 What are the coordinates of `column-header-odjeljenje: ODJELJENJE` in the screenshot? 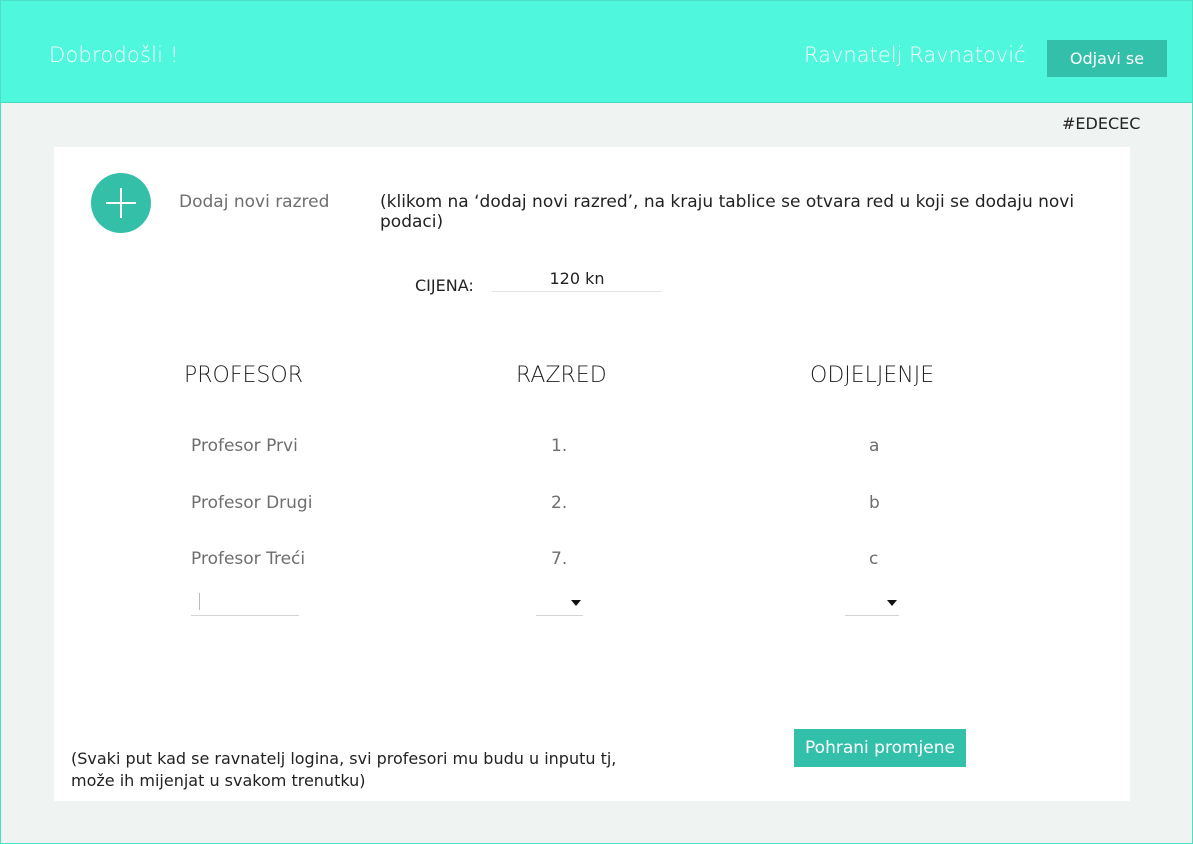 It's located at (872, 375).